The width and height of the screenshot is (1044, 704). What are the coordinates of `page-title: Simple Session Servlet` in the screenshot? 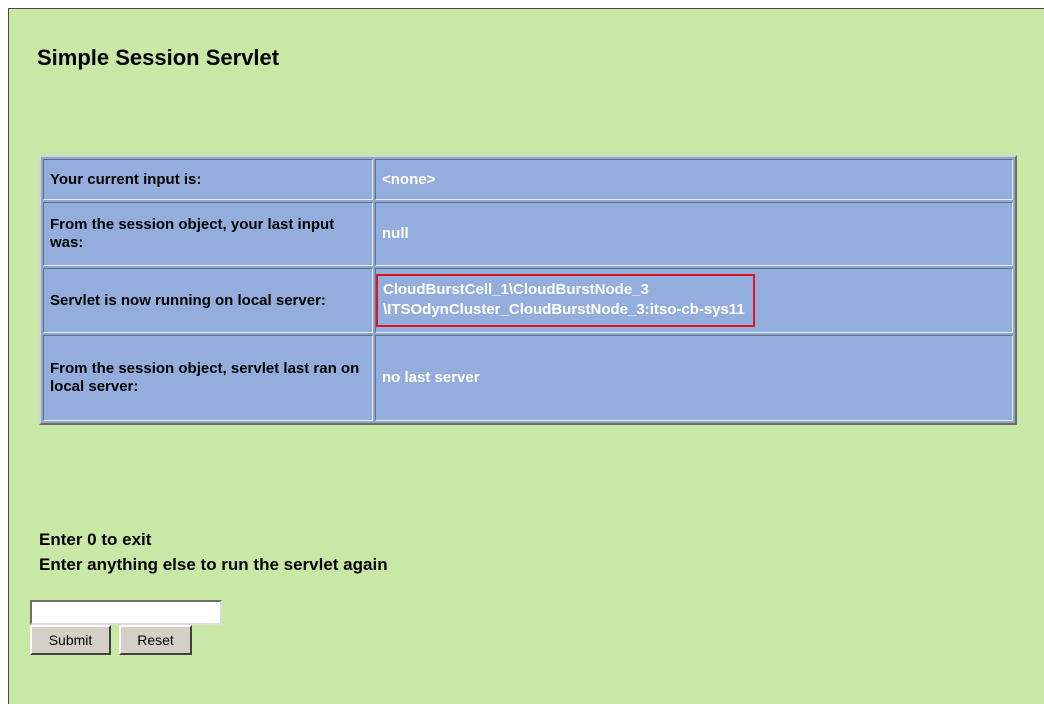 It's located at (158, 57).